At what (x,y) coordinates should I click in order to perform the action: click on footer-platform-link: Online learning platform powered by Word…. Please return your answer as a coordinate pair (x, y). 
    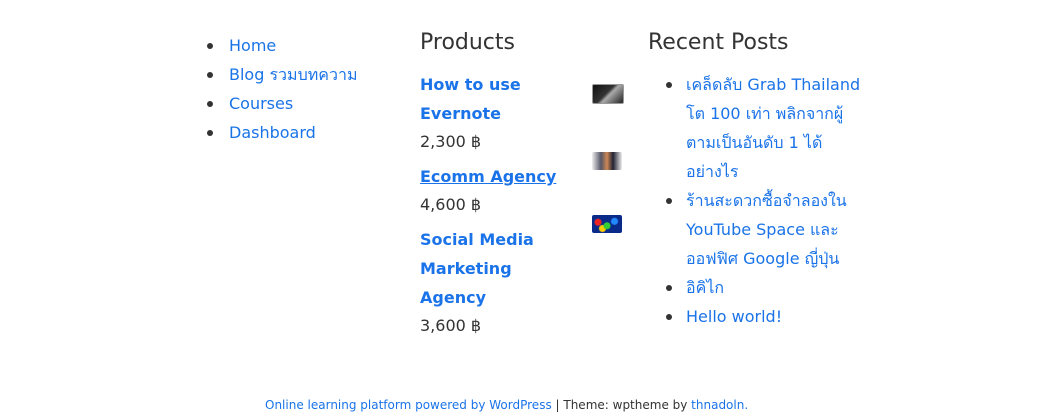
    Looking at the image, I should click on (408, 405).